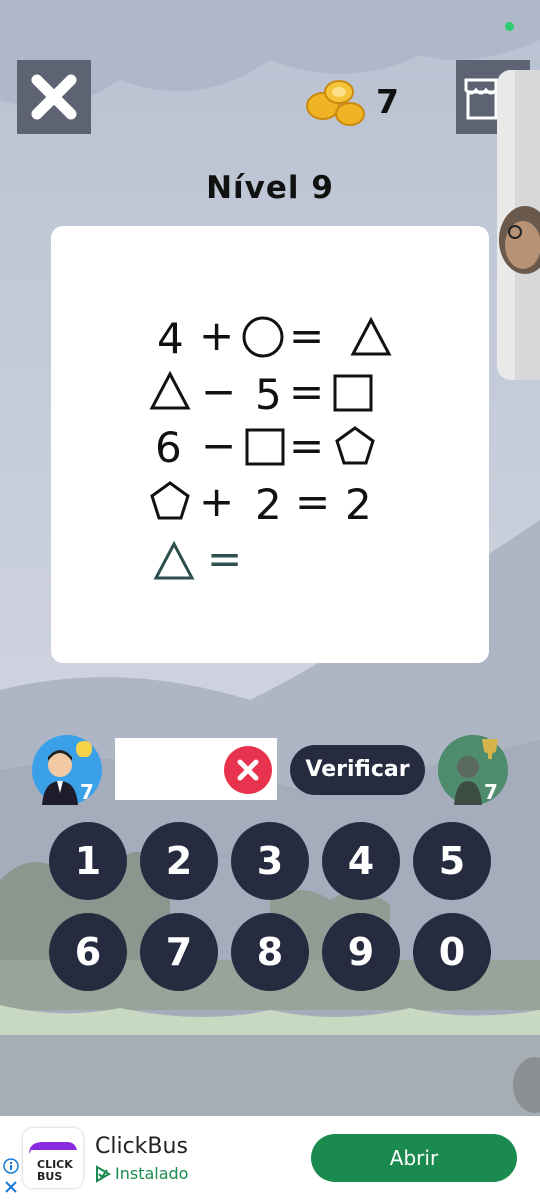  Describe the element at coordinates (358, 504) in the screenshot. I see `puzzle-l4-result: 2` at that location.